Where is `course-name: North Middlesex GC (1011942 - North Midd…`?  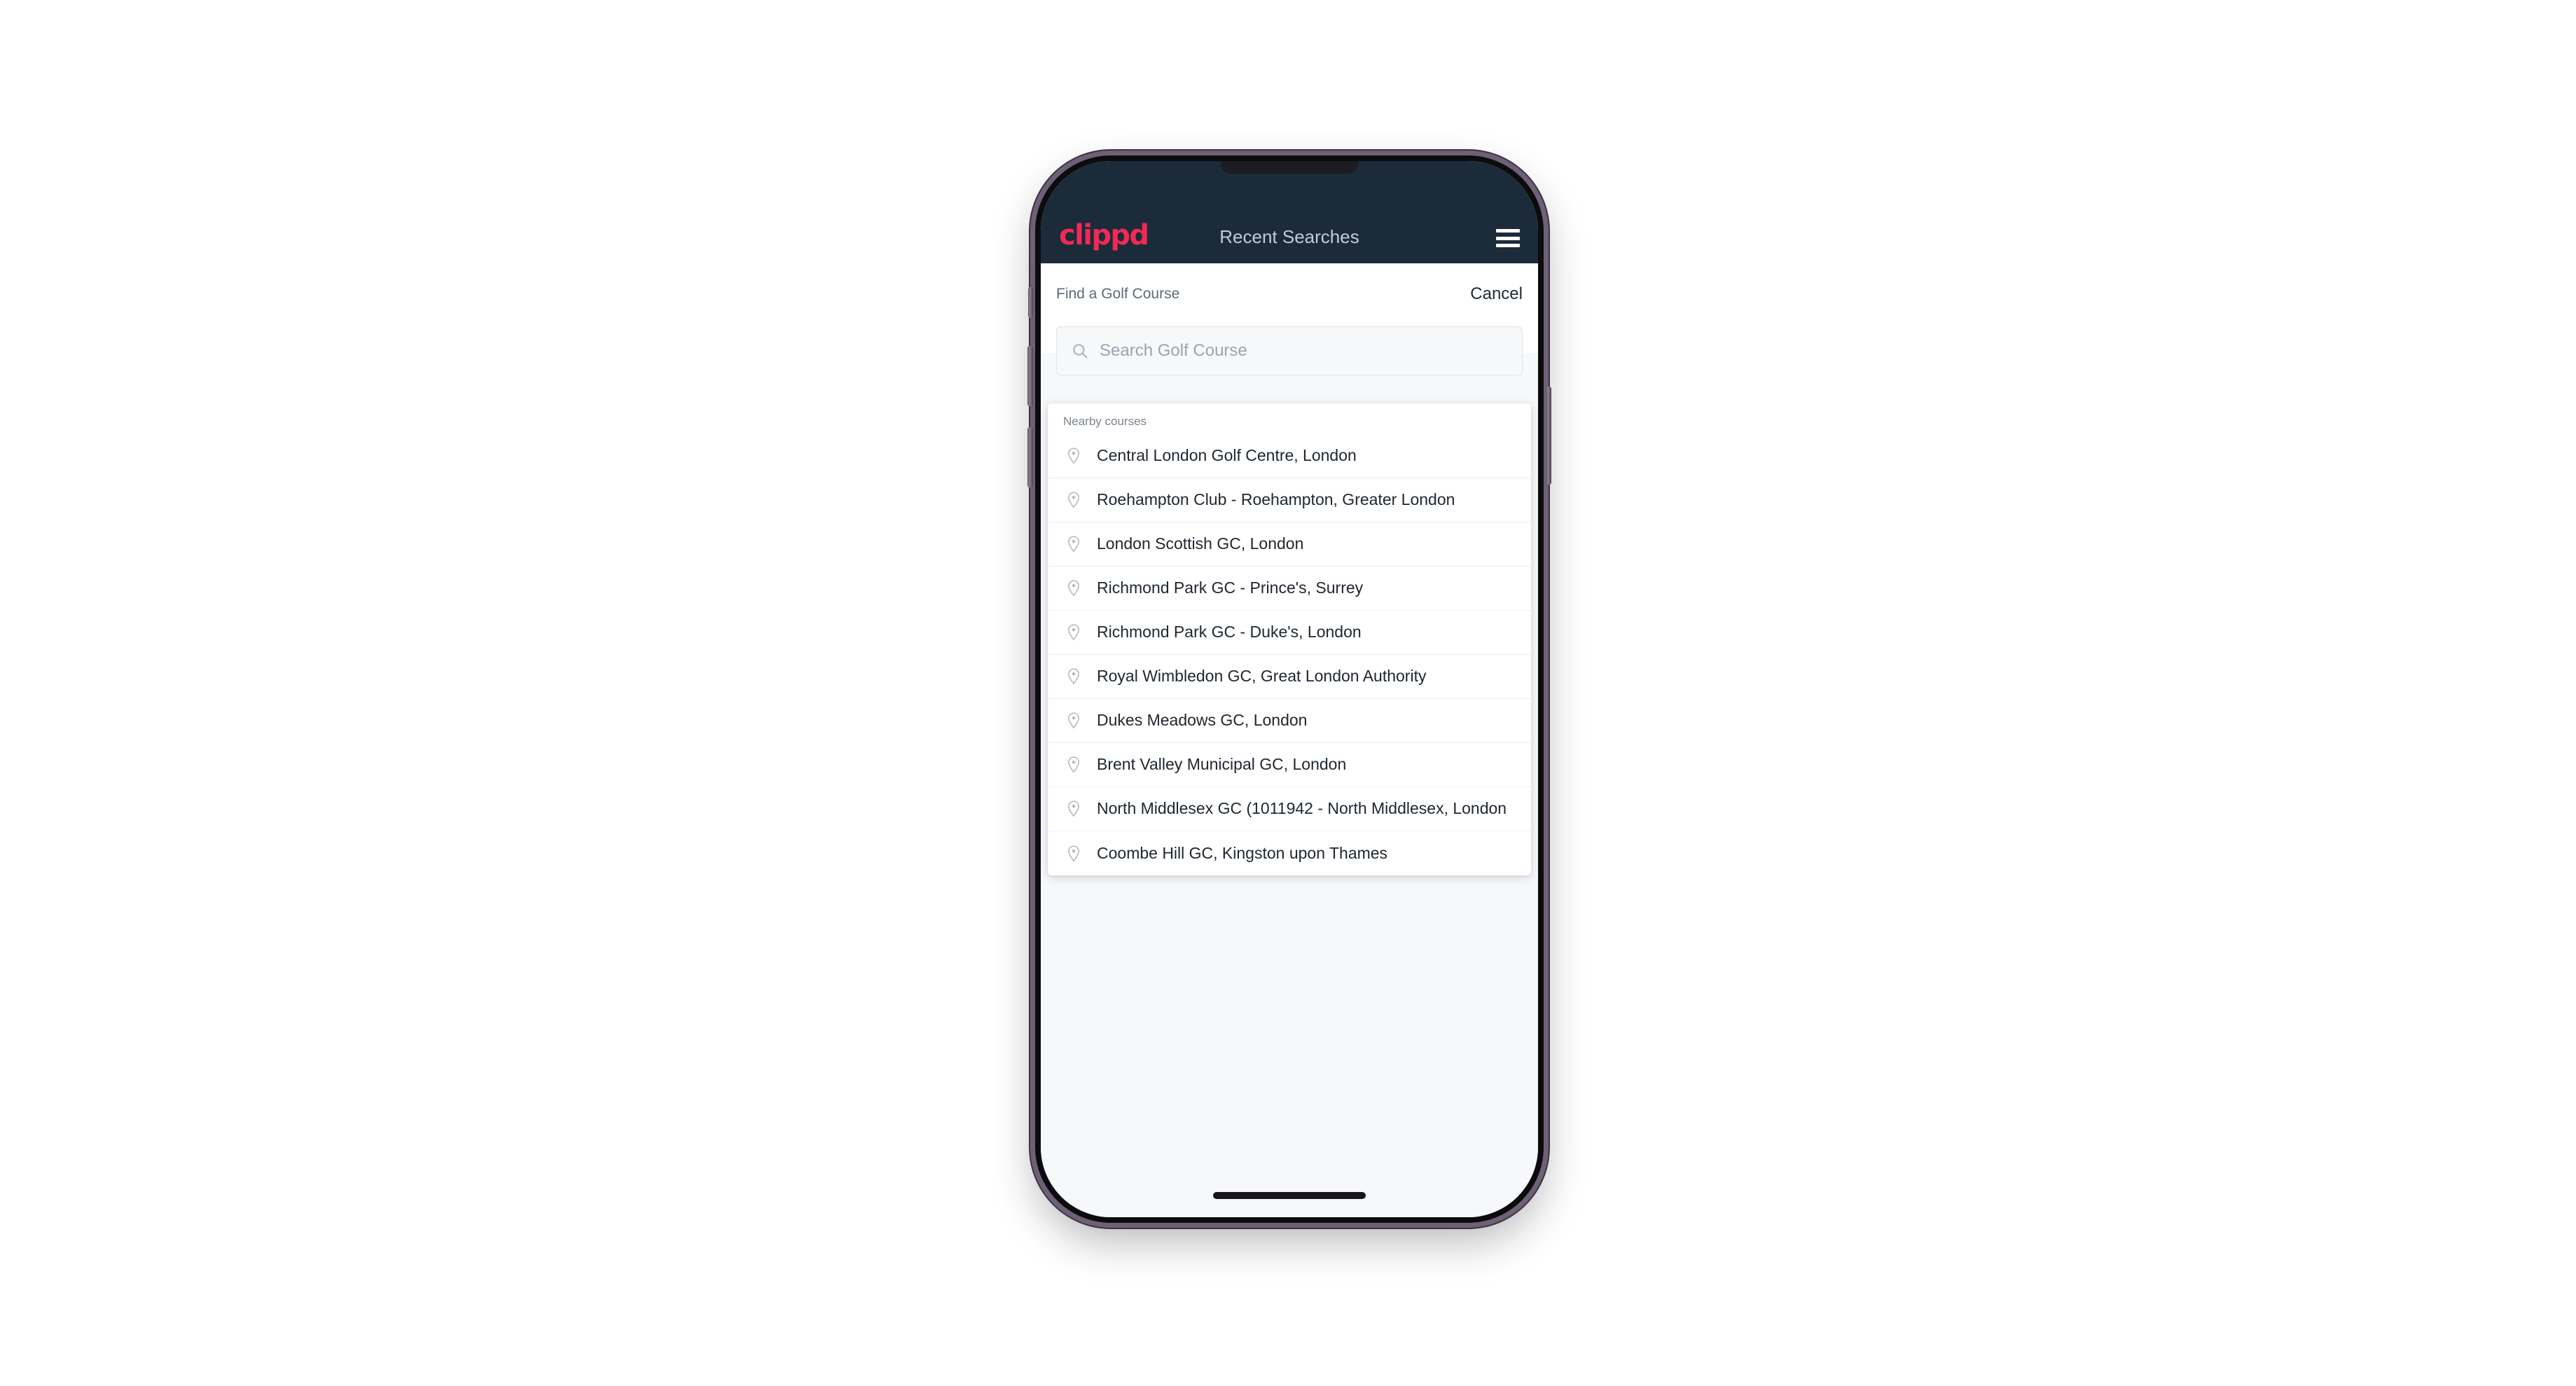 course-name: North Middlesex GC (1011942 - North Midd… is located at coordinates (1302, 809).